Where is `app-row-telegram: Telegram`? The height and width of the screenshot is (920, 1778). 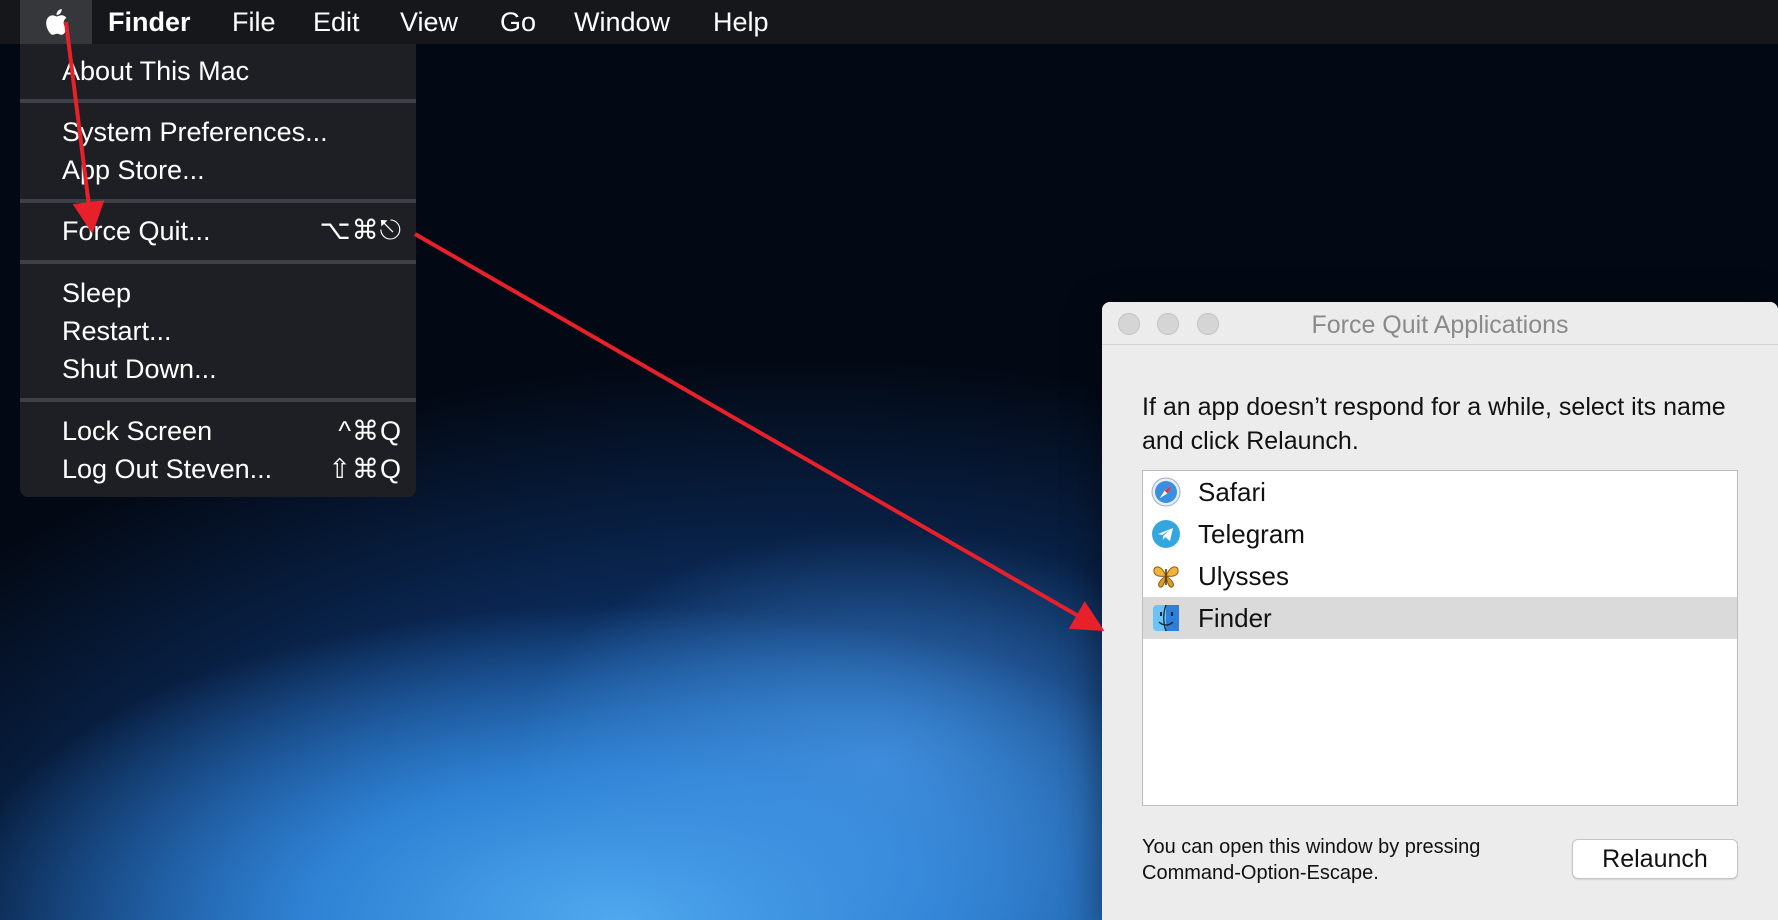 app-row-telegram: Telegram is located at coordinates (1440, 534).